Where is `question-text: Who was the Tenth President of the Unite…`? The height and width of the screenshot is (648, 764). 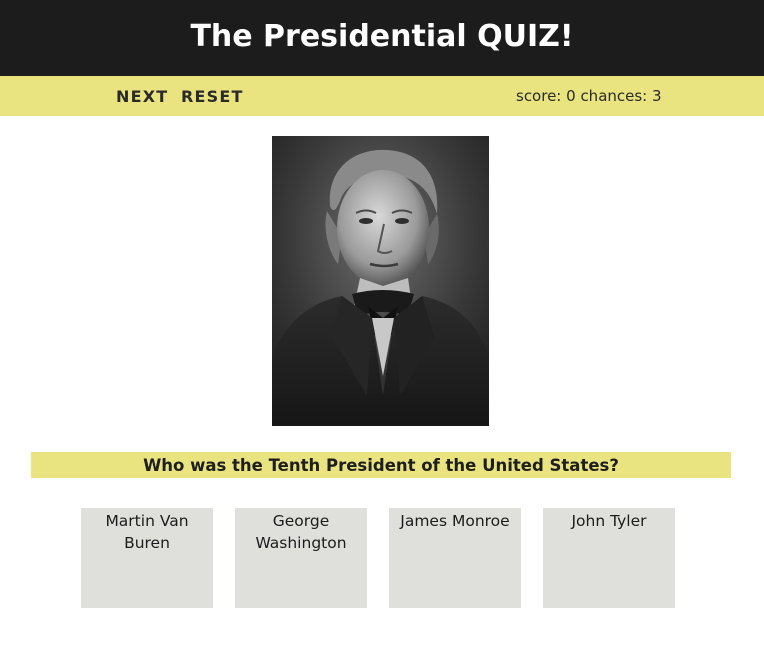 question-text: Who was the Tenth President of the Unite… is located at coordinates (381, 465).